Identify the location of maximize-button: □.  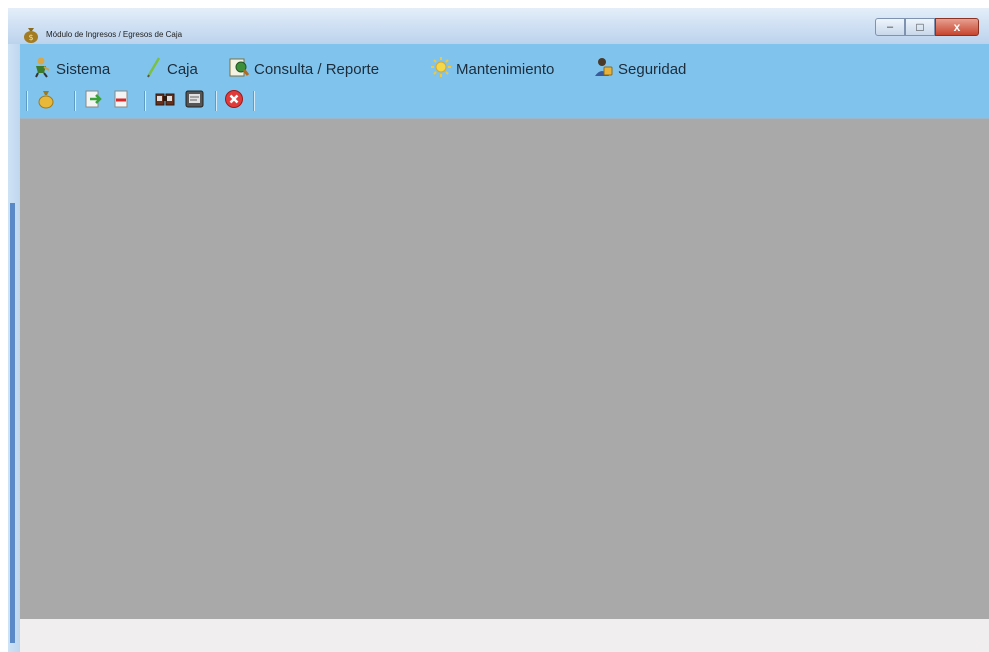
(920, 27).